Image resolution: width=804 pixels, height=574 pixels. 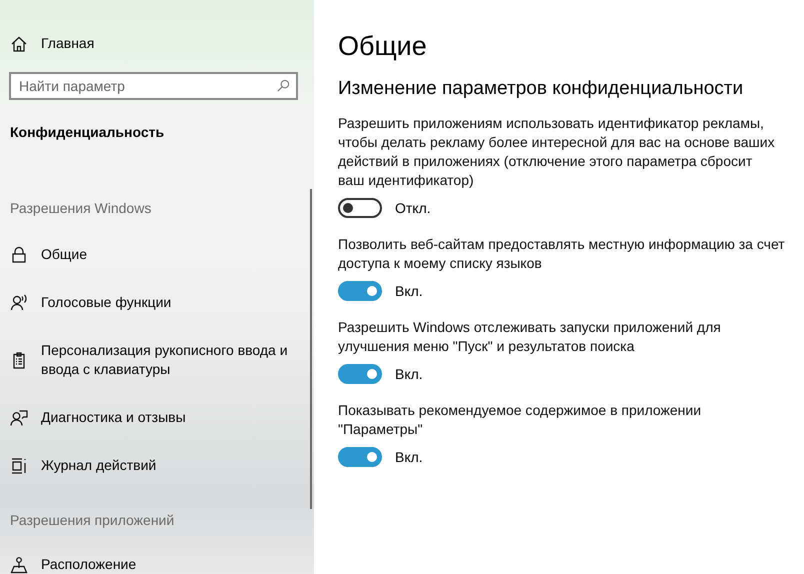 I want to click on location-pin-icon, so click(x=19, y=565).